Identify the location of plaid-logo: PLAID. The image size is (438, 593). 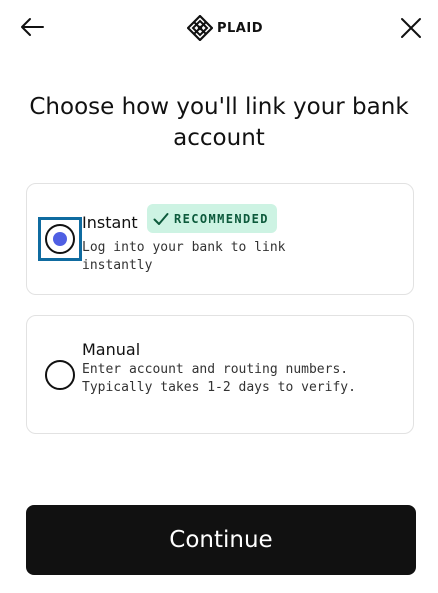
(225, 28).